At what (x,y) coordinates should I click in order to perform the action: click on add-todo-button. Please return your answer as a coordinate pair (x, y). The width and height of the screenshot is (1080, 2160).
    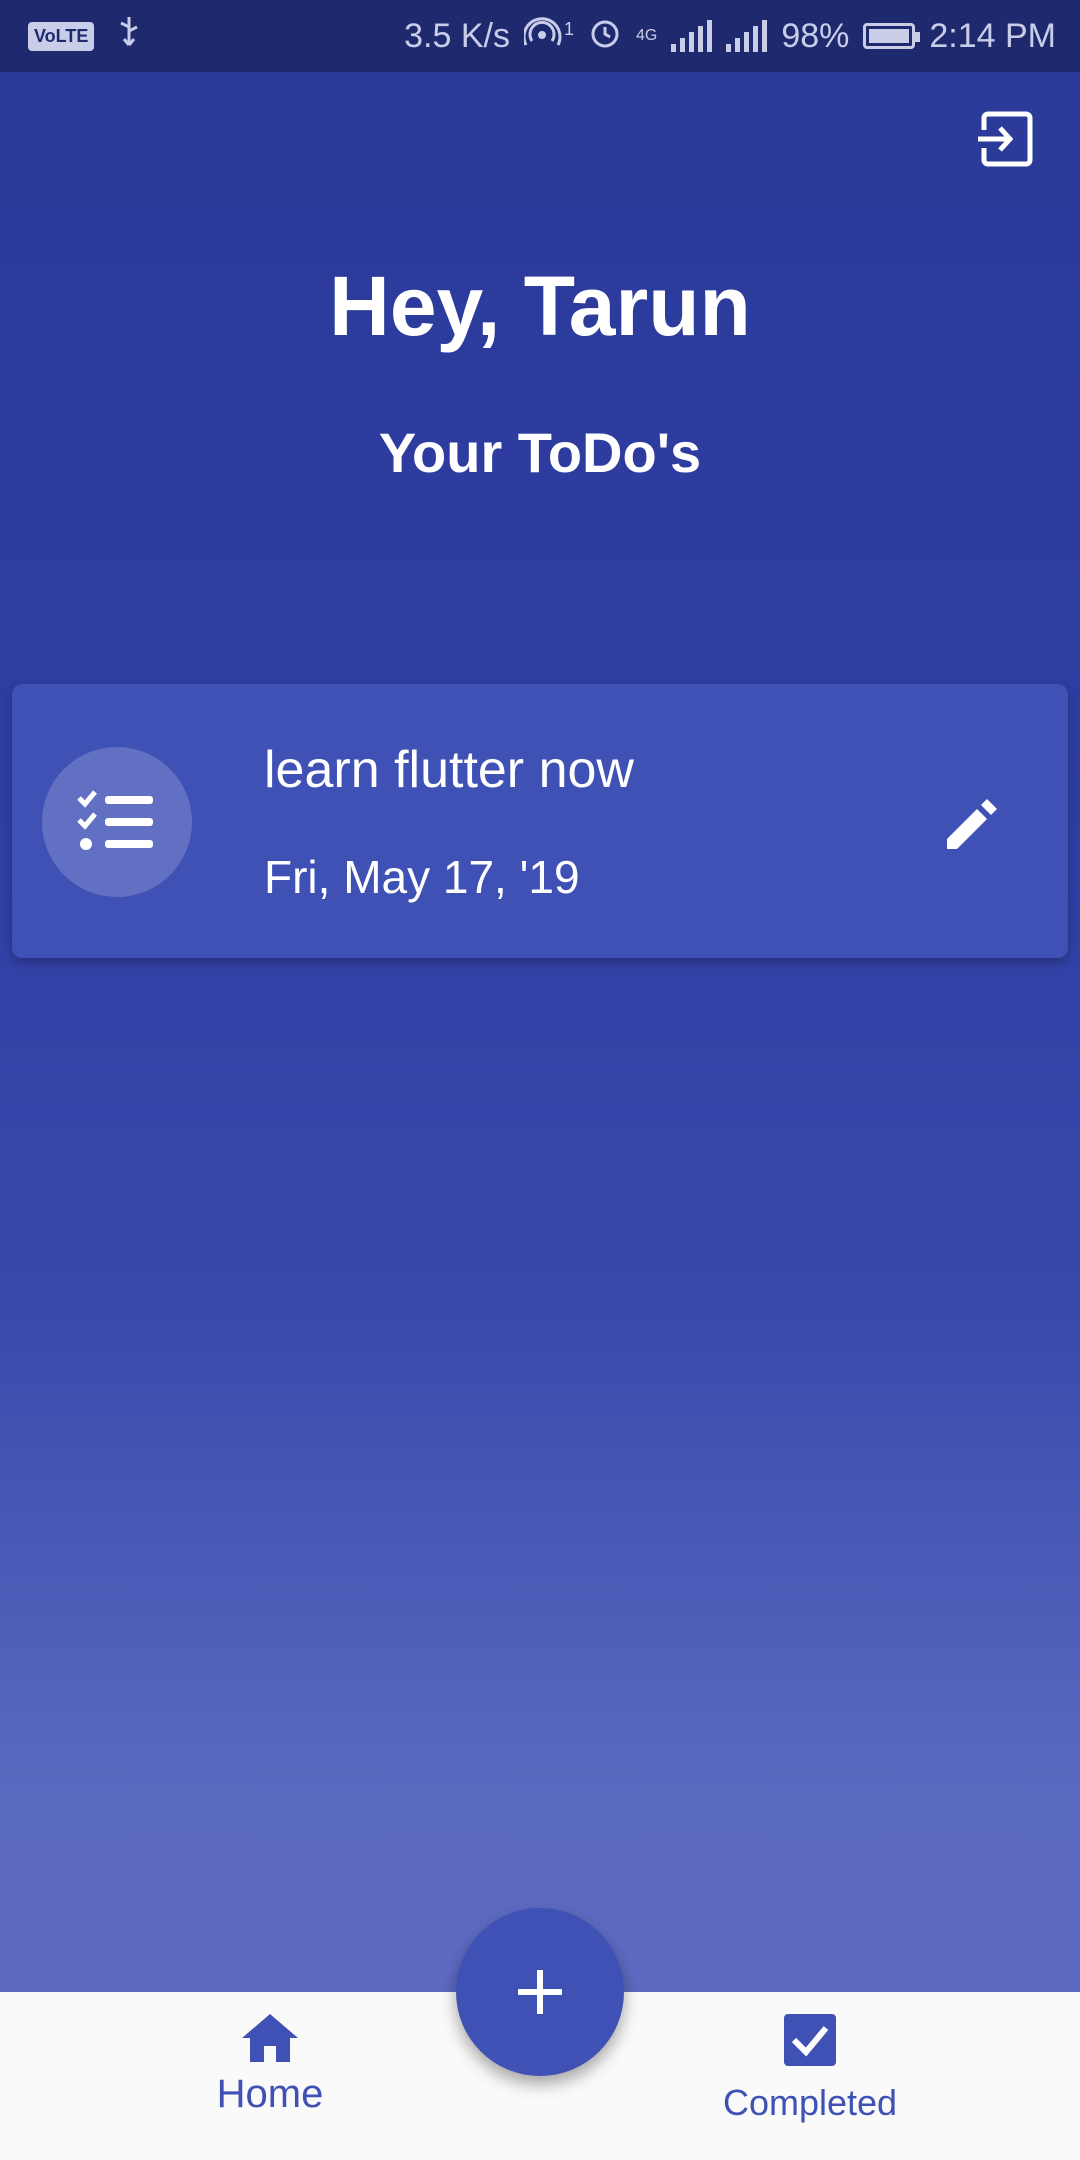
    Looking at the image, I should click on (540, 1992).